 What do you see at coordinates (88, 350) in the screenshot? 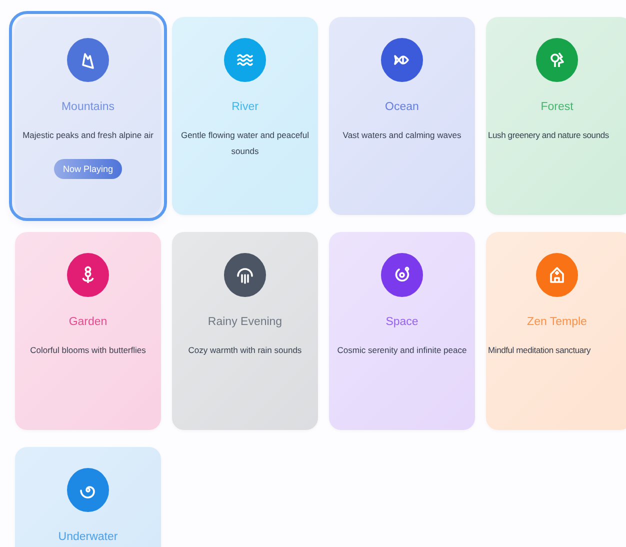
I see `card-description: Colorful blooms with butterflies` at bounding box center [88, 350].